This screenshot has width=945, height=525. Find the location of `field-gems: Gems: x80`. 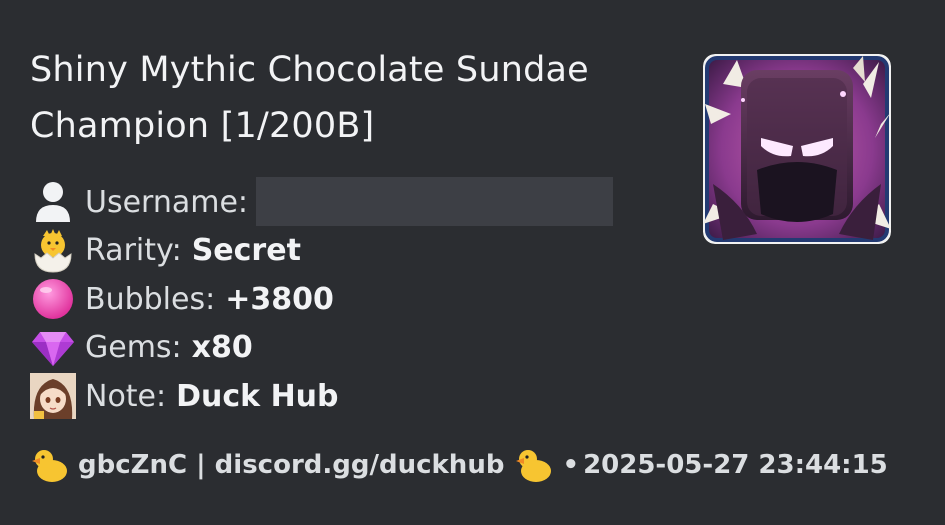

field-gems: Gems: x80 is located at coordinates (321, 348).